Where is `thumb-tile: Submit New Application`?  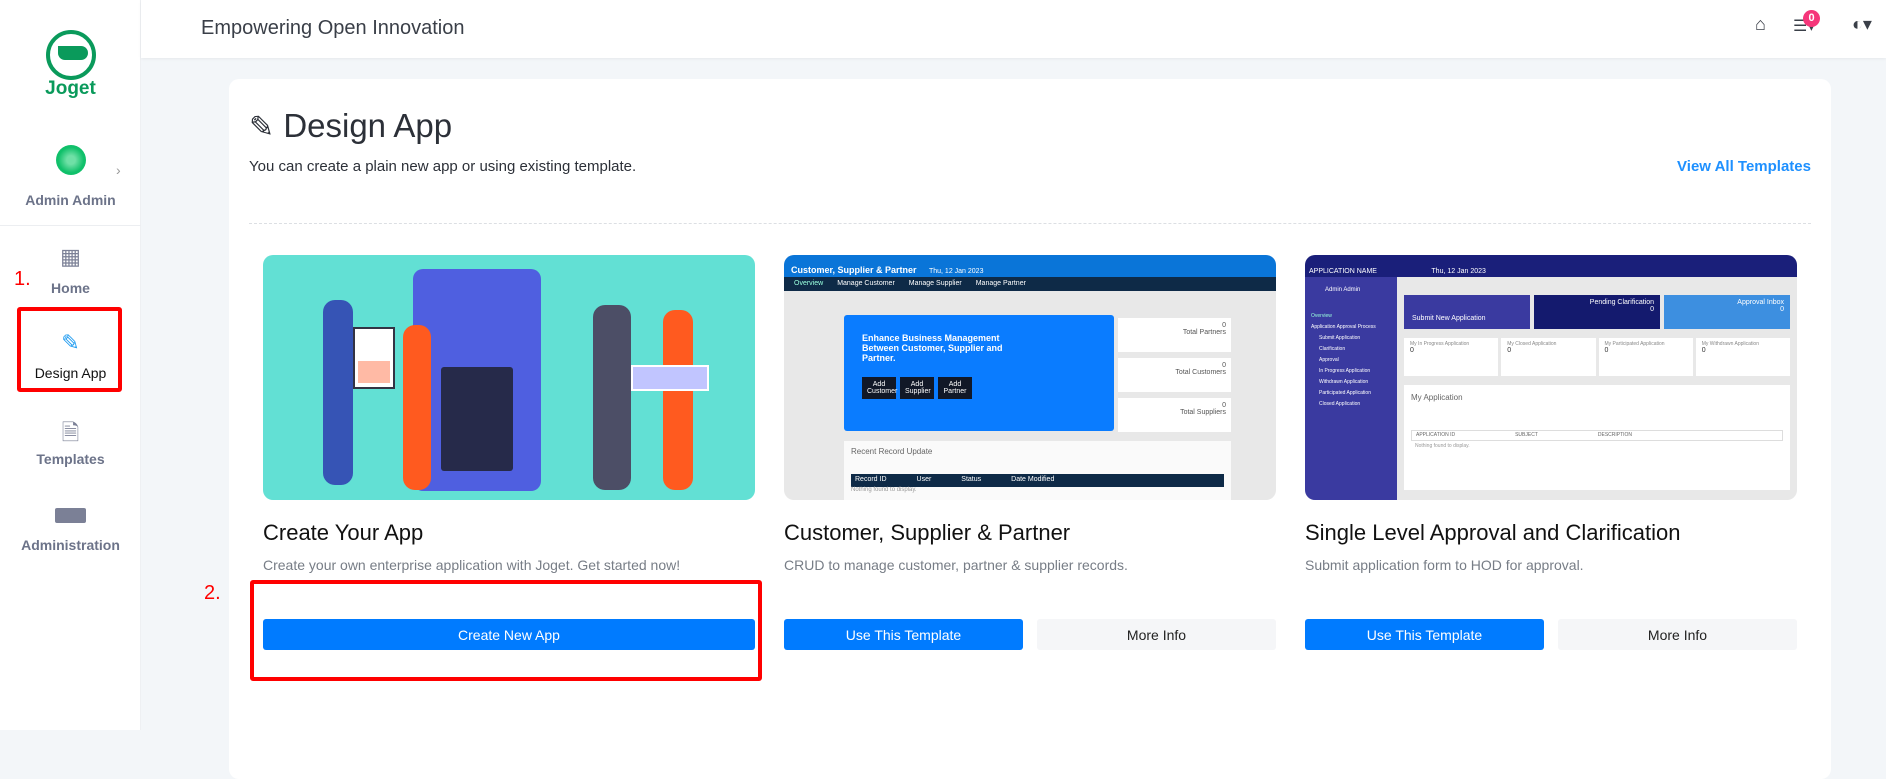
thumb-tile: Submit New Application is located at coordinates (1449, 318).